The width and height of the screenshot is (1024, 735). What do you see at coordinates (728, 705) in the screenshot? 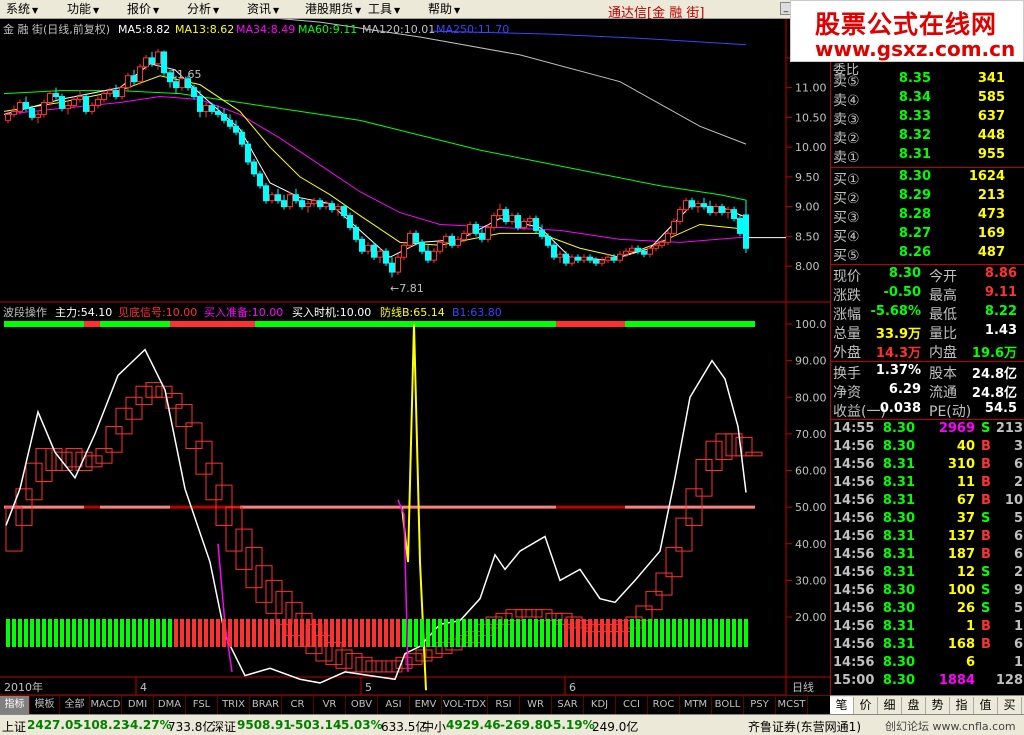
I see `indicator-tab-boll: BOLL` at bounding box center [728, 705].